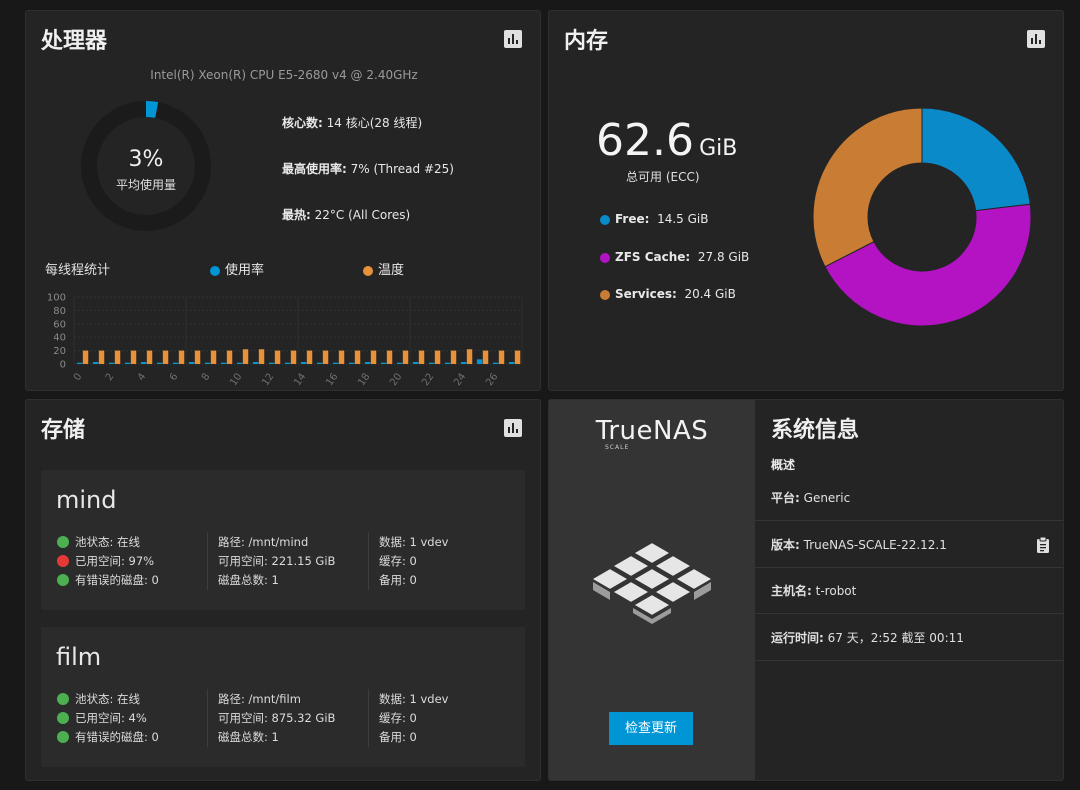 This screenshot has height=790, width=1080. Describe the element at coordinates (374, 123) in the screenshot. I see `cores-value: 14 核心(28 线程)` at that location.